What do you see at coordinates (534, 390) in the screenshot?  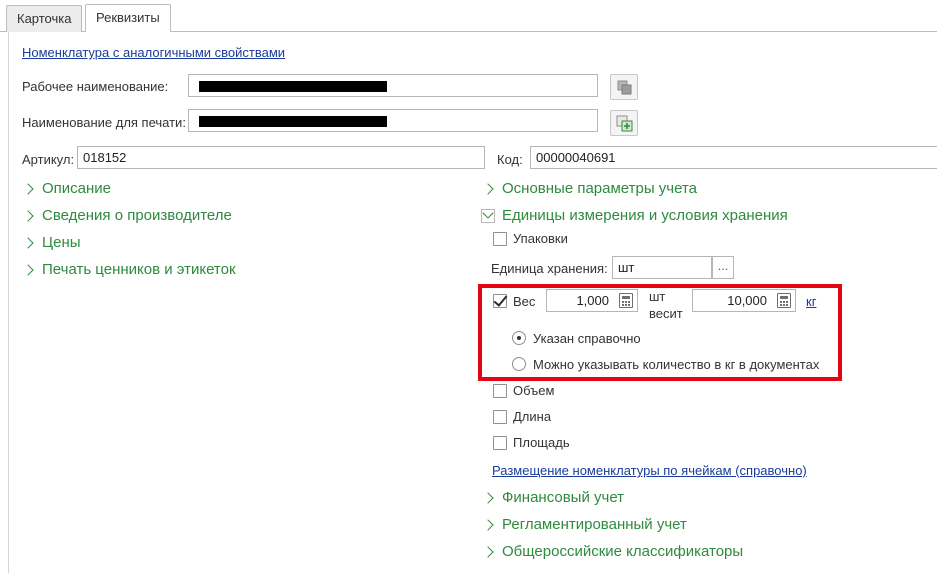 I see `volume-label: Объем` at bounding box center [534, 390].